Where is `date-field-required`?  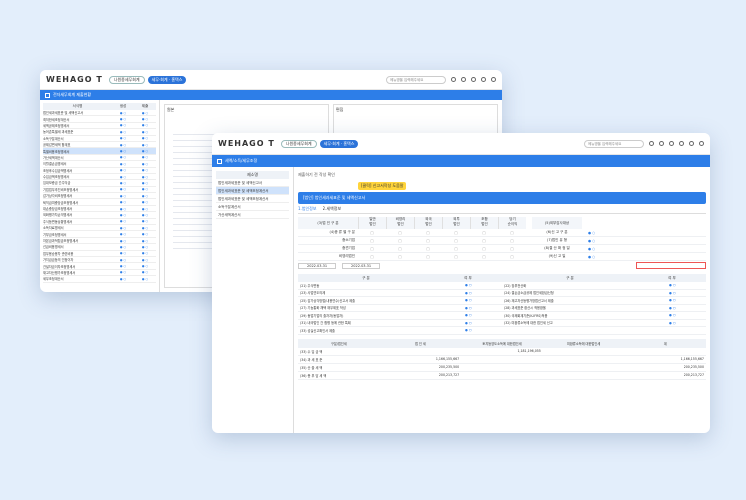 date-field-required is located at coordinates (671, 265).